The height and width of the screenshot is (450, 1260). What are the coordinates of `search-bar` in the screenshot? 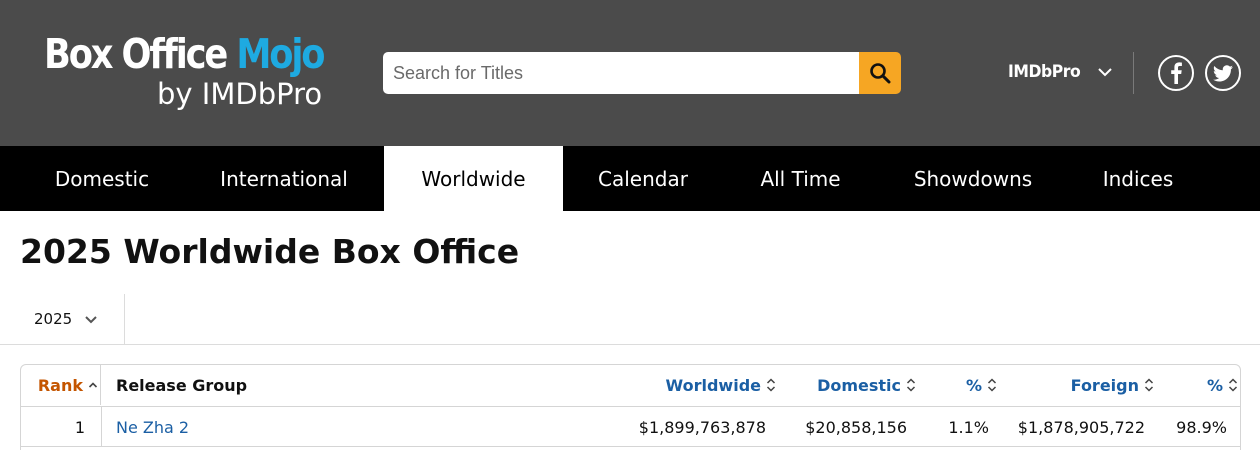 It's located at (642, 73).